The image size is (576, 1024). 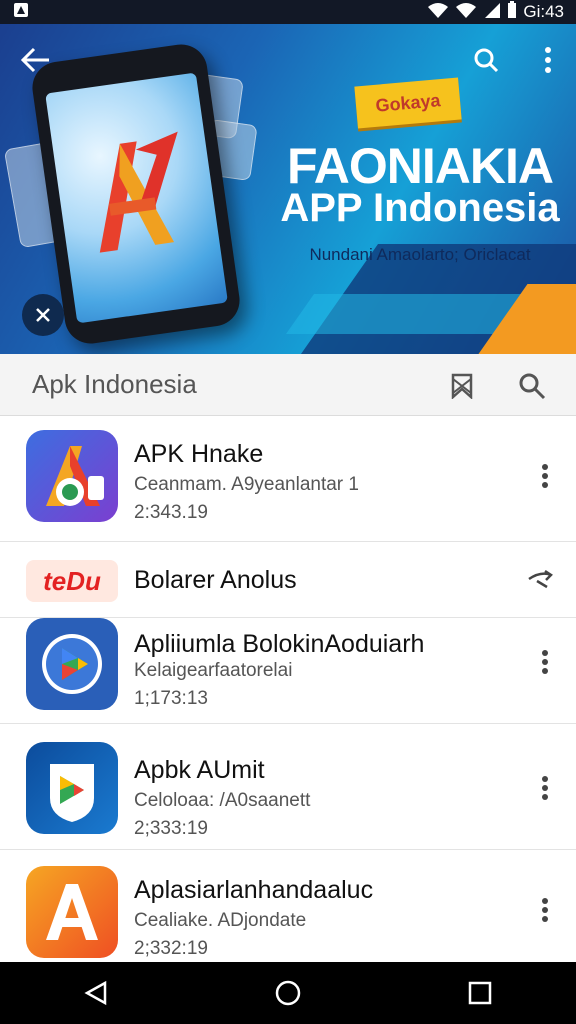 What do you see at coordinates (75, 476) in the screenshot?
I see `apk-logo-icon` at bounding box center [75, 476].